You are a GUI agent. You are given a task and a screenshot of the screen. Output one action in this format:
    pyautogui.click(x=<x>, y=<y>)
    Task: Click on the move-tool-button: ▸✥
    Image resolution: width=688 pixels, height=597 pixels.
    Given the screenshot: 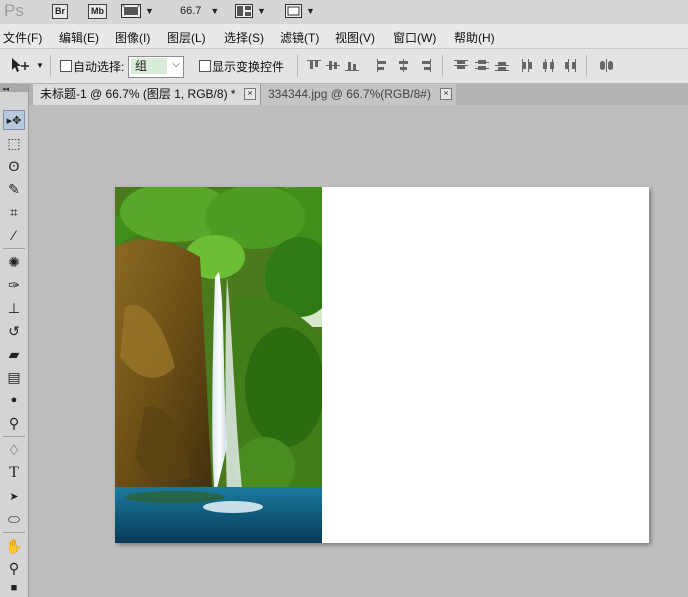 What is the action you would take?
    pyautogui.click(x=14, y=120)
    